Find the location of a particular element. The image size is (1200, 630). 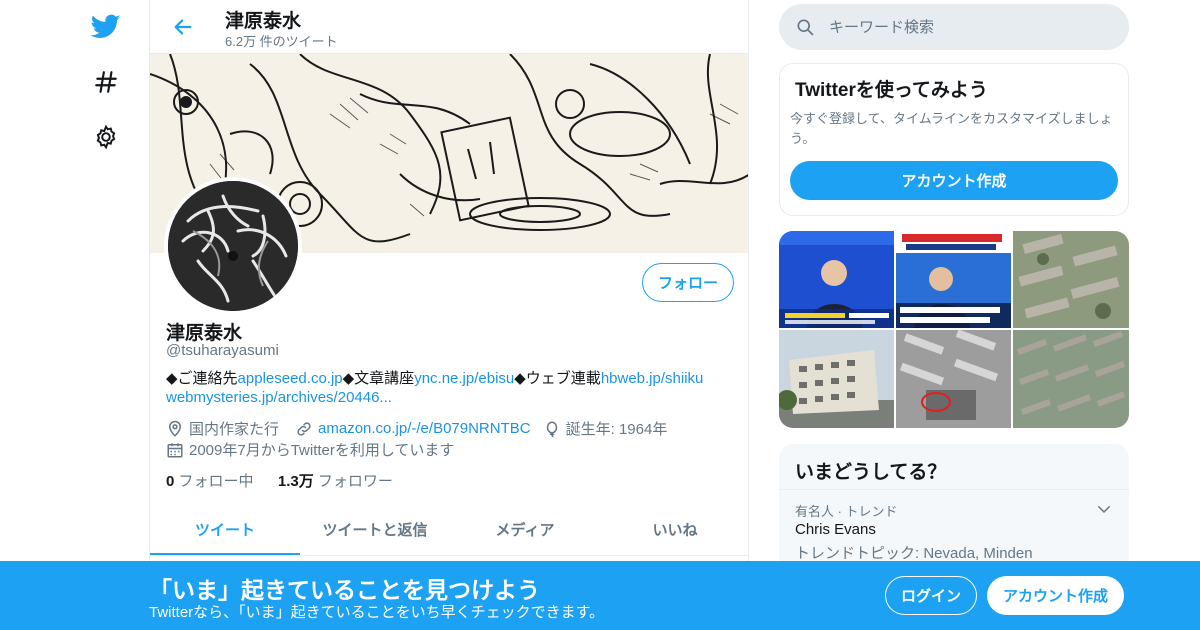

profile-header-bar: 津原泰水 6.2万 件のツイート is located at coordinates (449, 27).